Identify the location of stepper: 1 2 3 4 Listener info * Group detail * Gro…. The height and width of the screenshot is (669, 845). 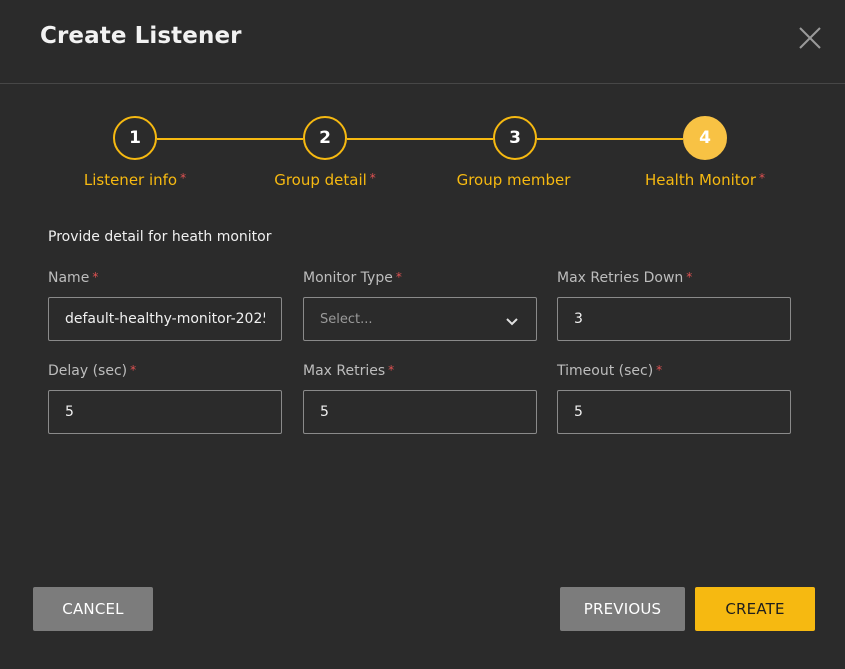
(422, 156).